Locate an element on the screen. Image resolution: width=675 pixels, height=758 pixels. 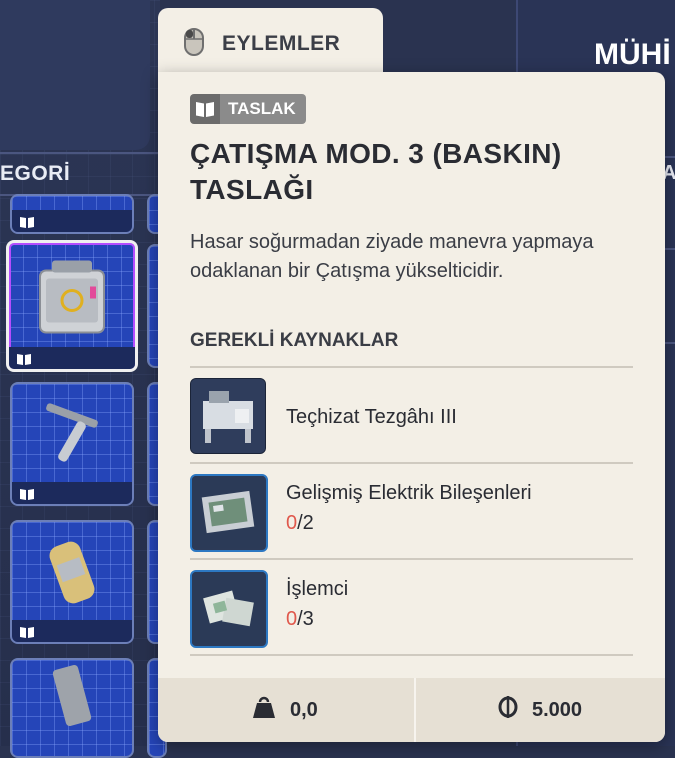
price-value: 5.000 is located at coordinates (557, 709).